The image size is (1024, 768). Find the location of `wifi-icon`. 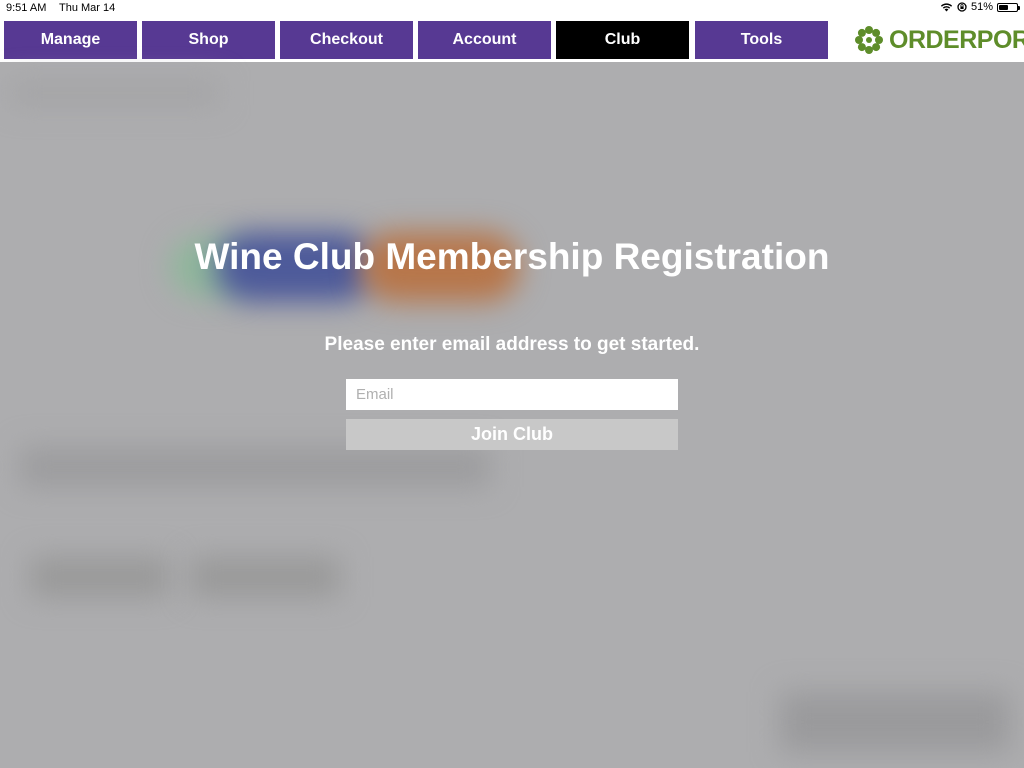

wifi-icon is located at coordinates (946, 7).